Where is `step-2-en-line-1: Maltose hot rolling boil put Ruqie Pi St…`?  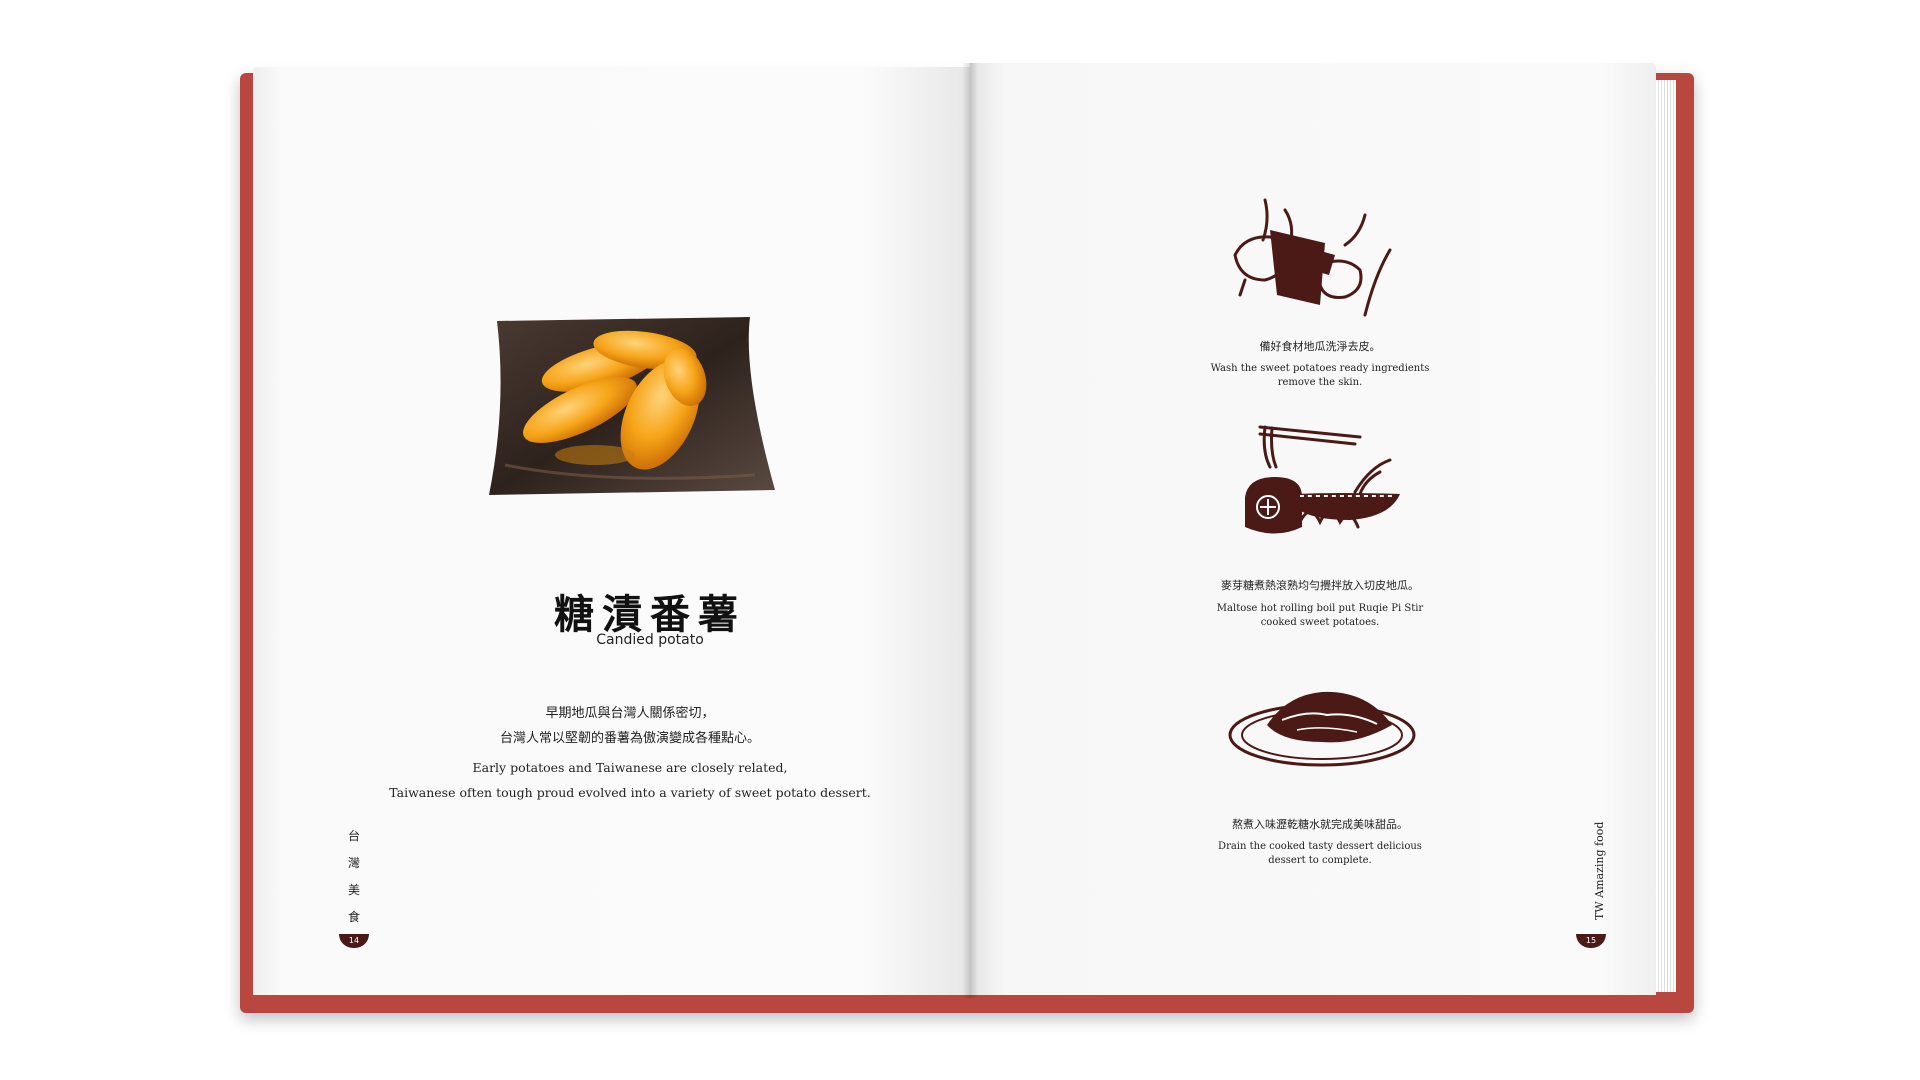
step-2-en-line-1: Maltose hot rolling boil put Ruqie Pi St… is located at coordinates (1320, 608).